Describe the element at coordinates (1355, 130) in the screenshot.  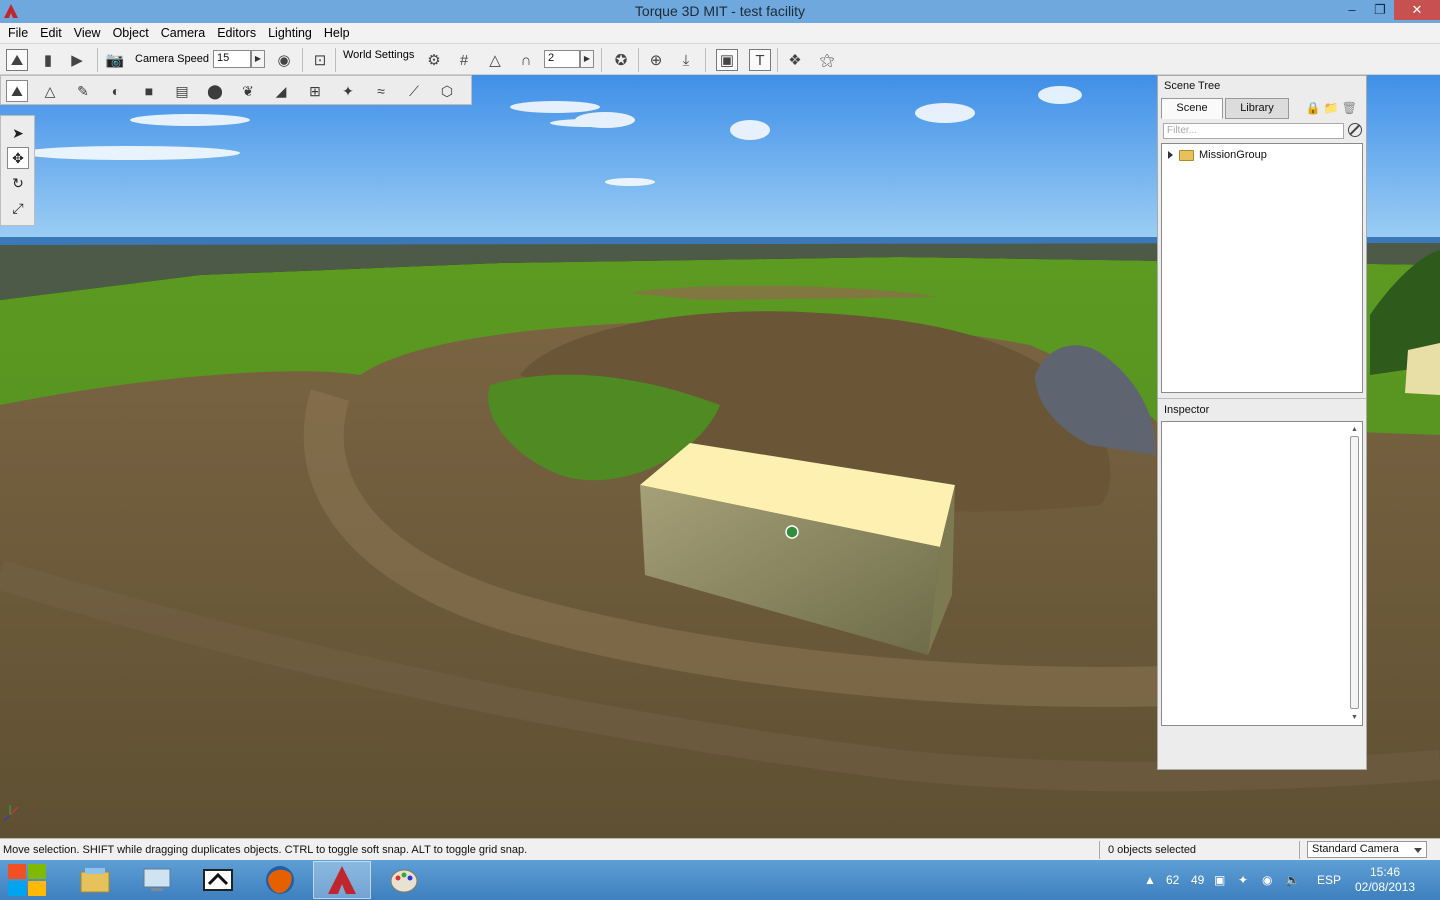
I see `clear-filter-icon` at that location.